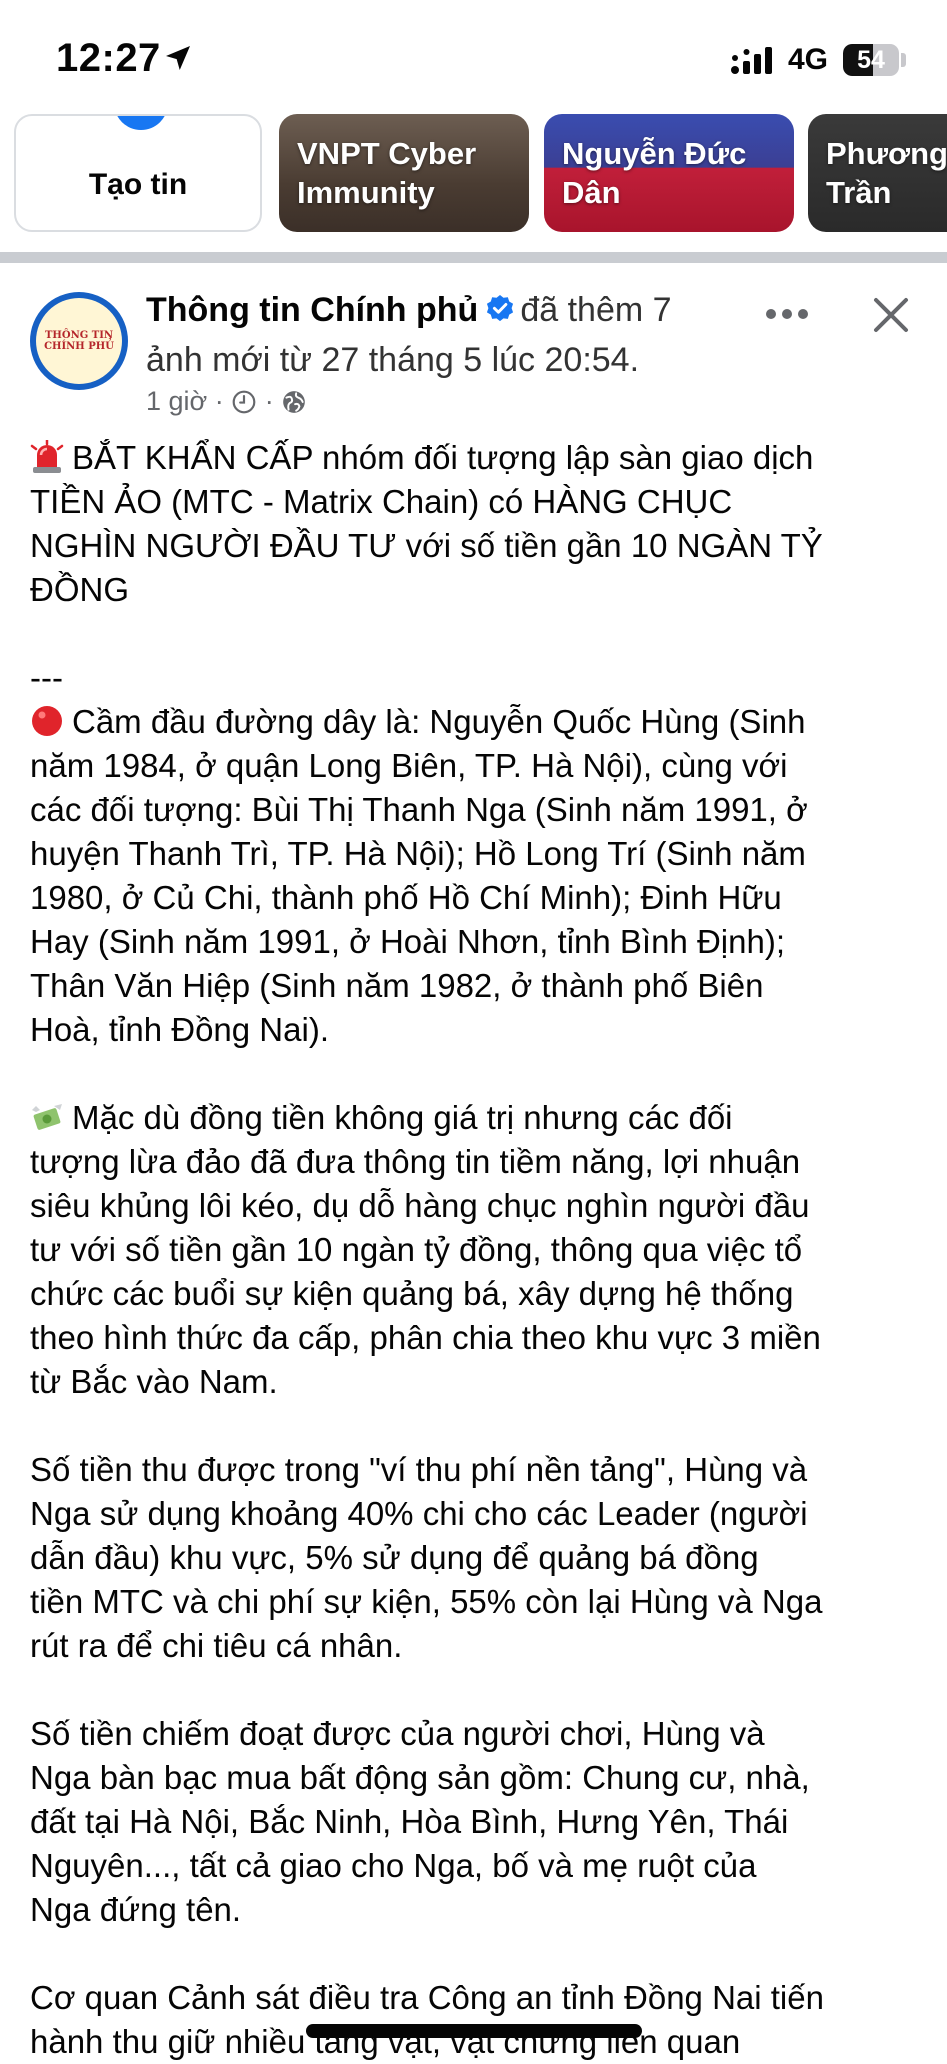 This screenshot has height=2064, width=947. Describe the element at coordinates (474, 2031) in the screenshot. I see `home-indicator` at that location.